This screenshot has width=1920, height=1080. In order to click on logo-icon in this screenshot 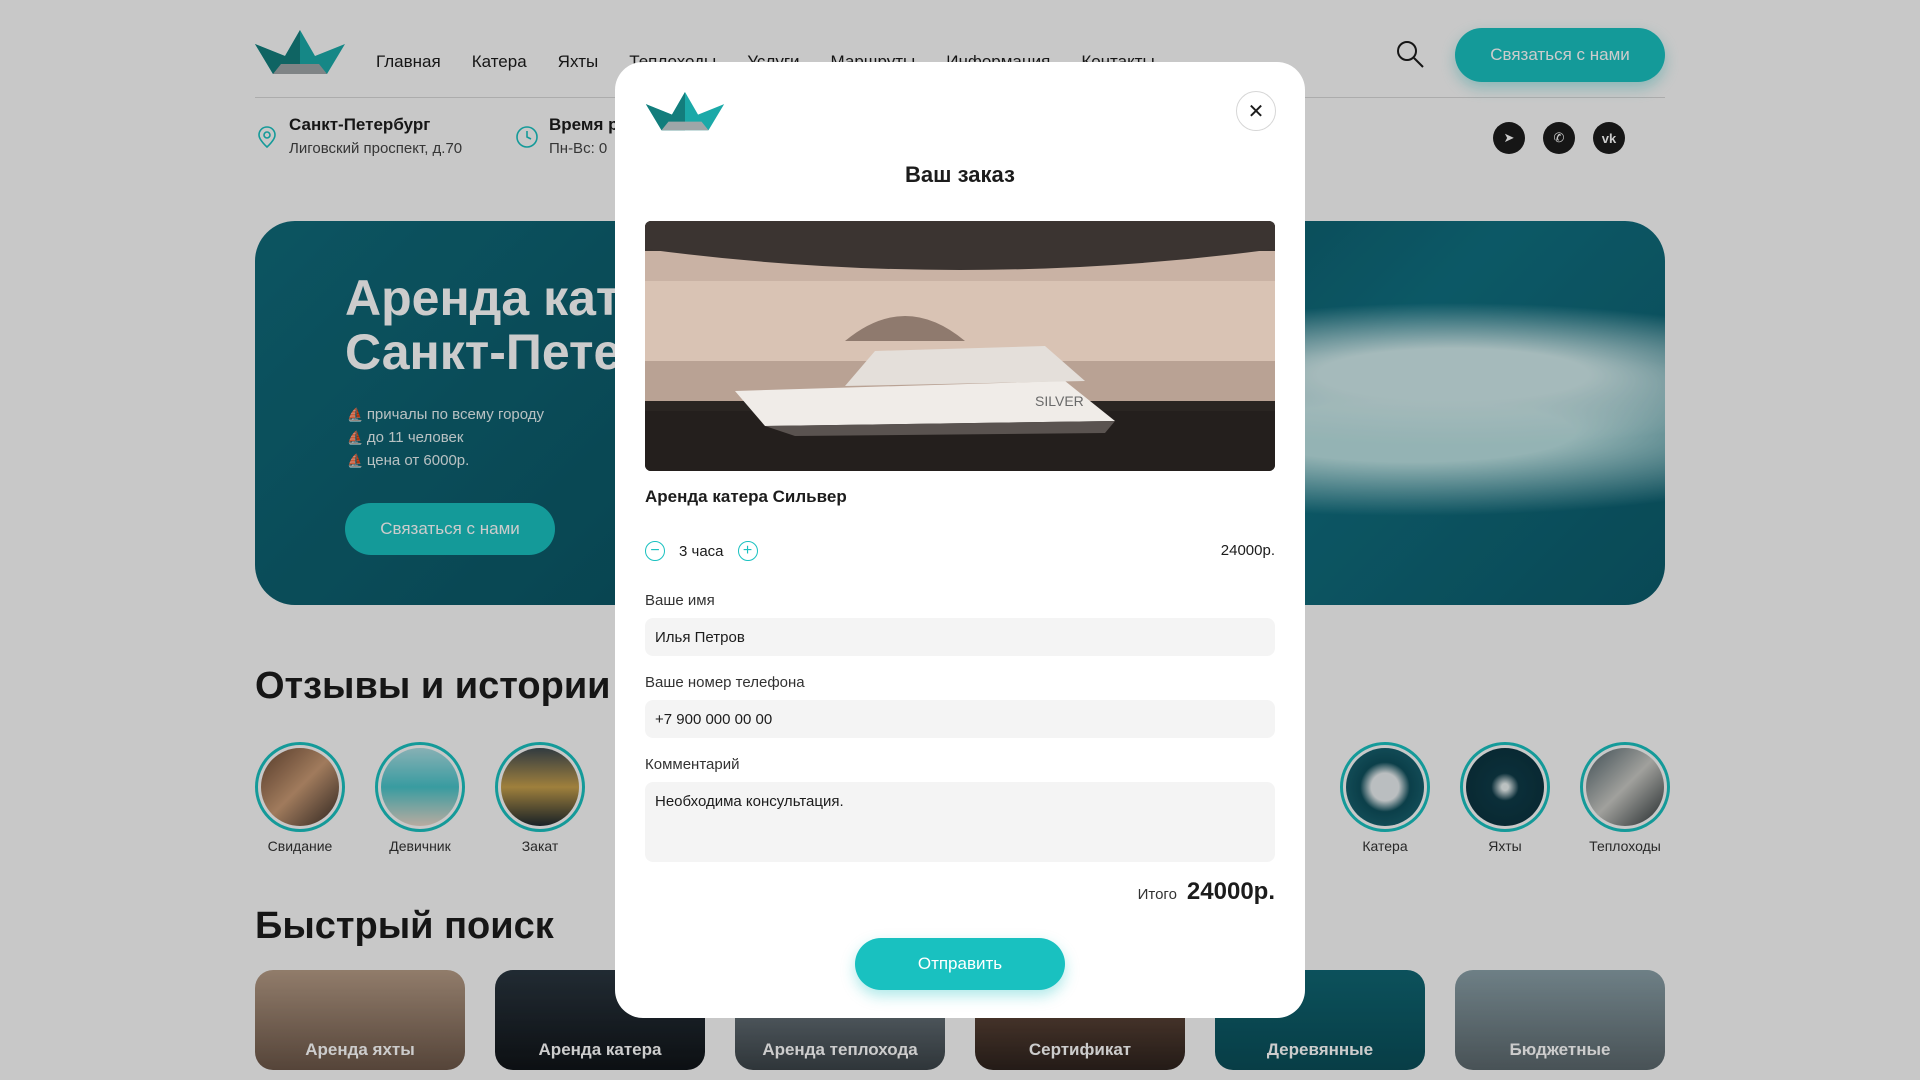, I will do `click(685, 111)`.